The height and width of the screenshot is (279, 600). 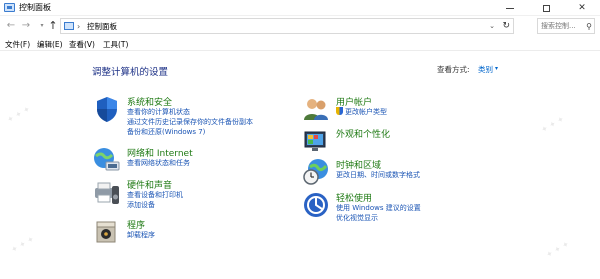 What do you see at coordinates (378, 208) in the screenshot?
I see `link-windows-suggested-settings: 使用 Windows 建议的设置` at bounding box center [378, 208].